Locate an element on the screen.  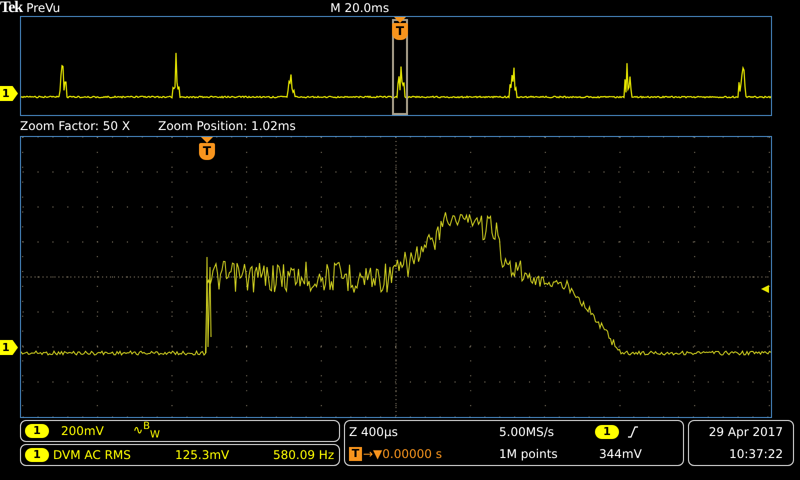
logo: Tek is located at coordinates (11, 8).